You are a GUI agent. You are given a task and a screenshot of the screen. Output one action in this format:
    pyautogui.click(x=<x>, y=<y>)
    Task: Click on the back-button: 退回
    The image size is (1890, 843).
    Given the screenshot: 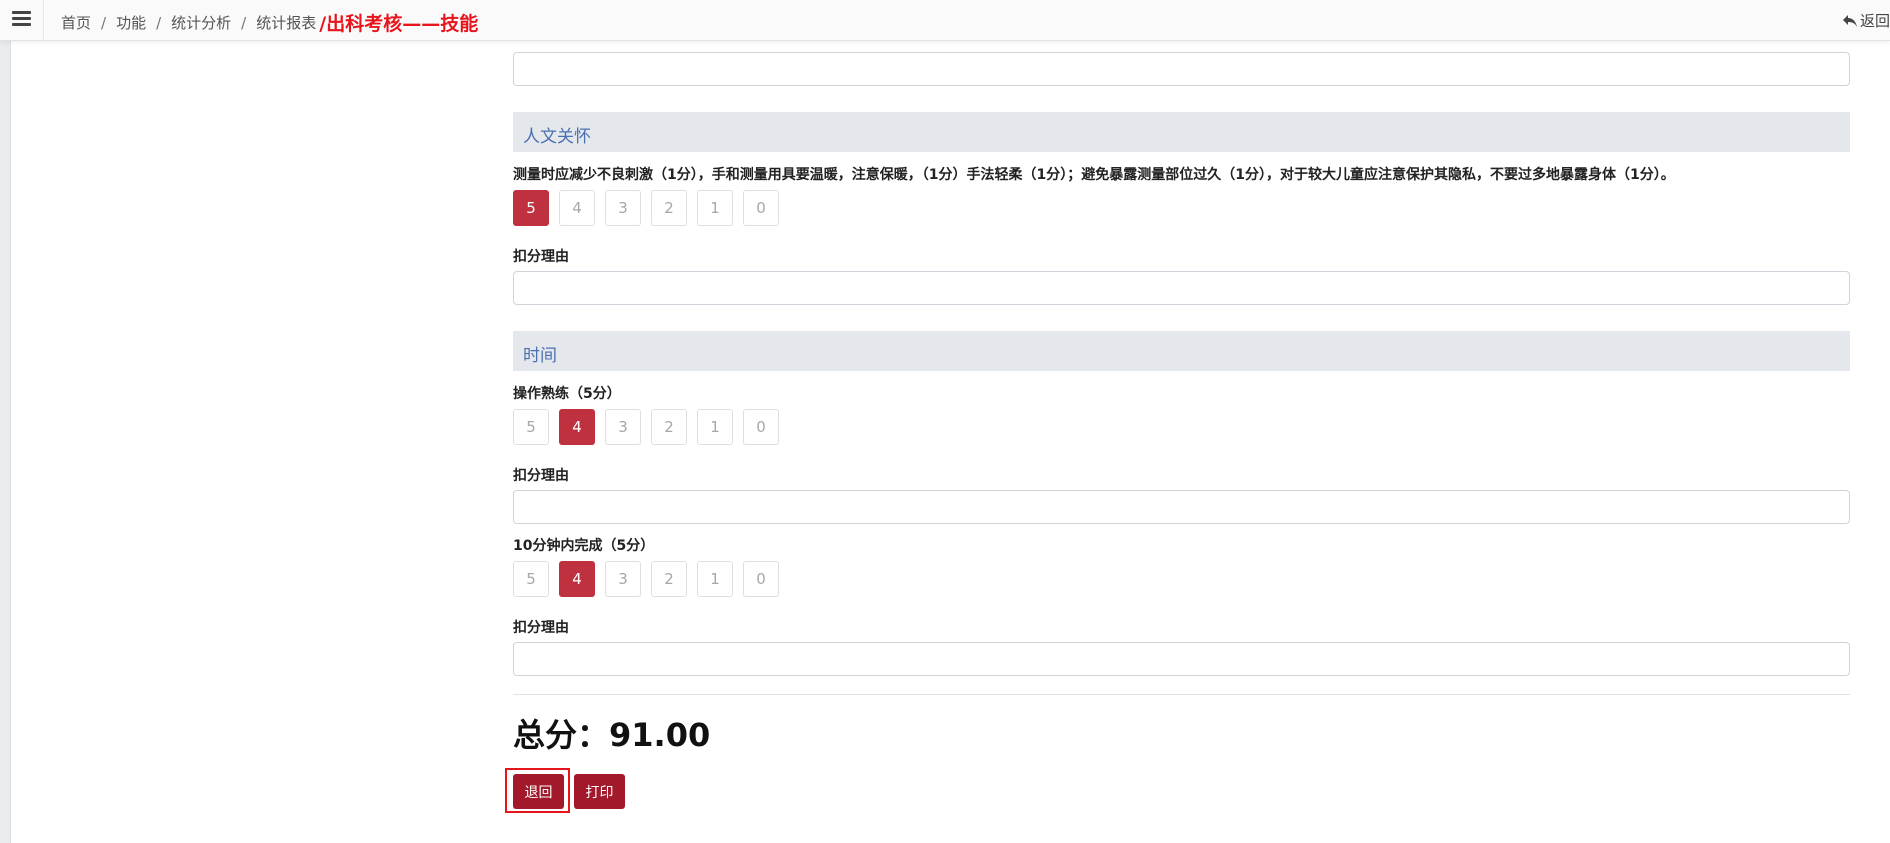 What is the action you would take?
    pyautogui.click(x=538, y=791)
    